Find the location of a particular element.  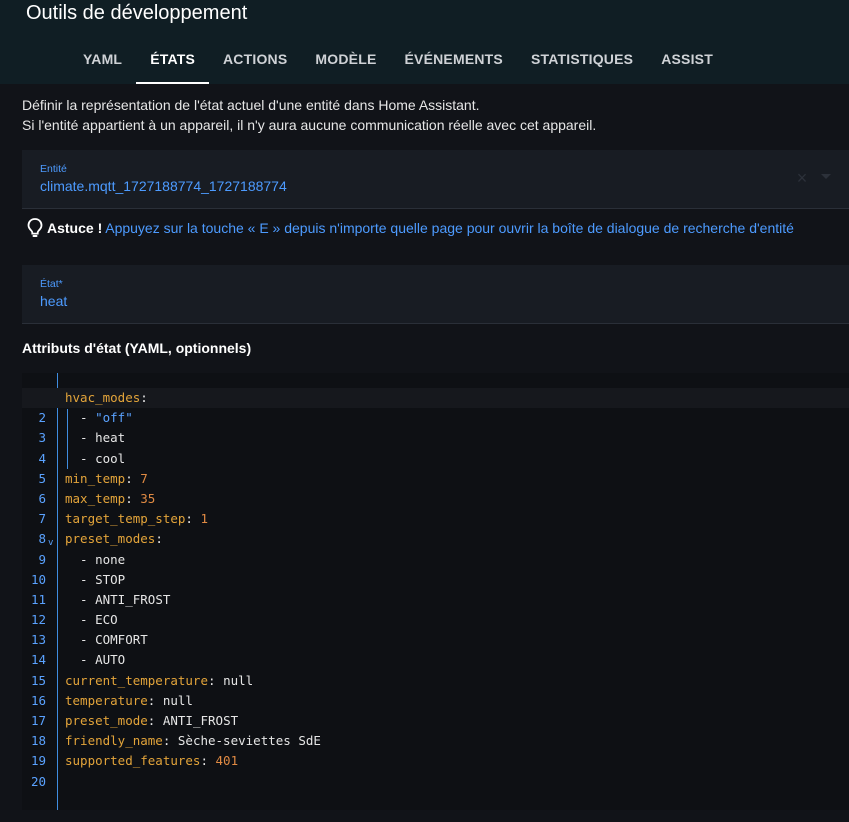

code-line: preset_mode: ANTI_FROST is located at coordinates (435, 721).